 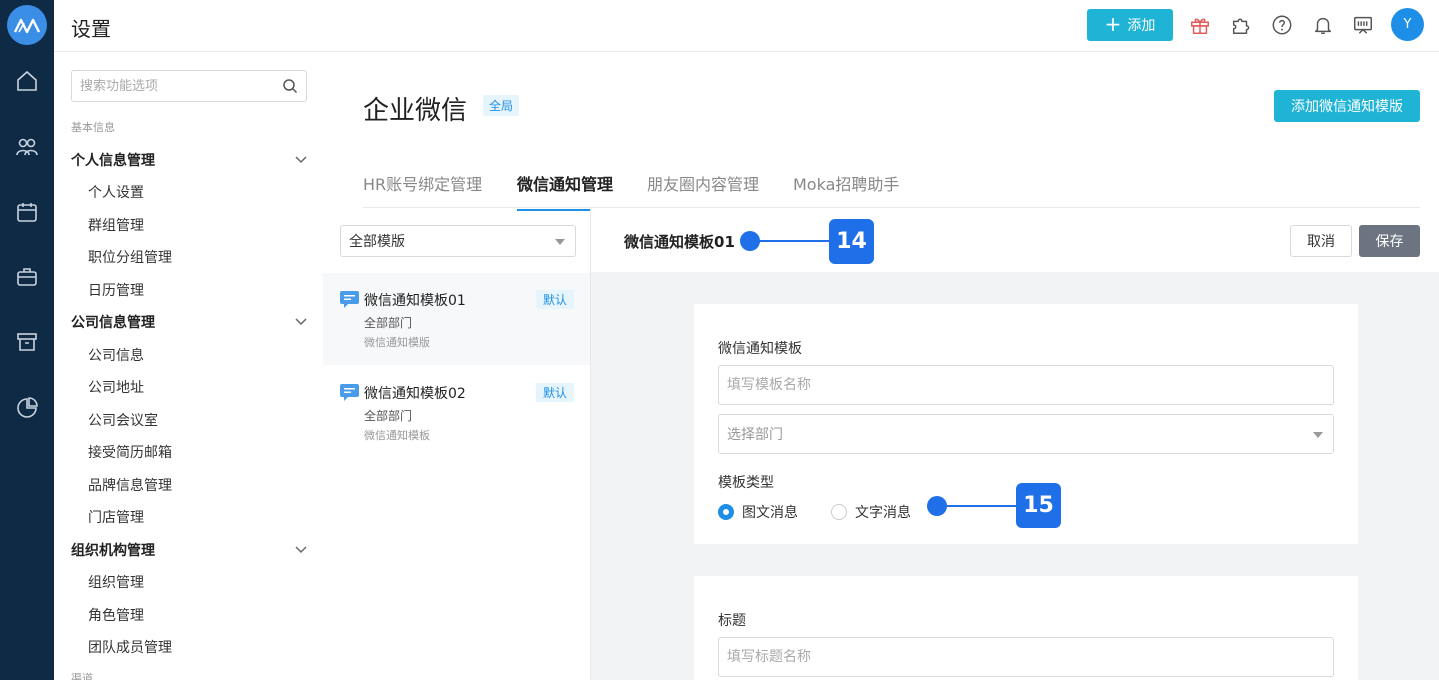 What do you see at coordinates (1026, 434) in the screenshot?
I see `department-select: 选择部门` at bounding box center [1026, 434].